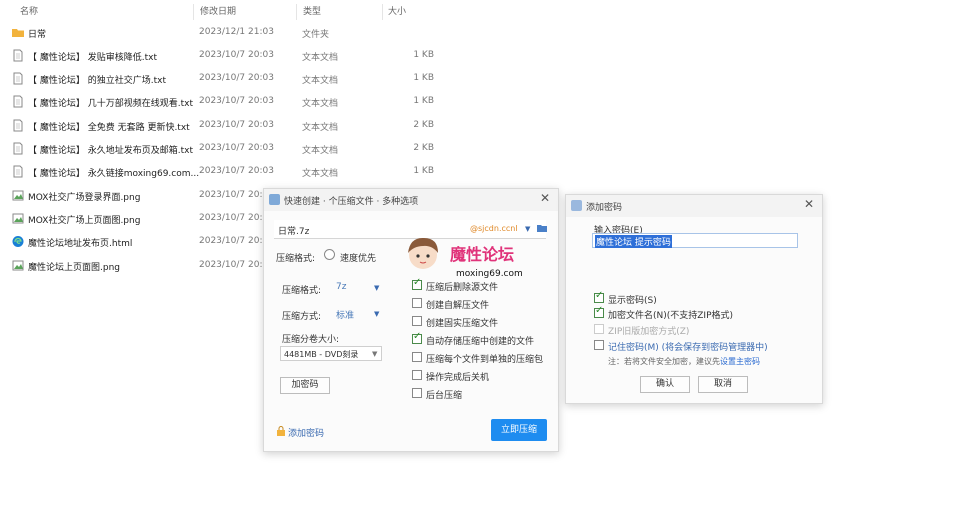 The image size is (960, 526). What do you see at coordinates (694, 206) in the screenshot?
I see `password-dialog-titlebar: 添加密码 ✕` at bounding box center [694, 206].